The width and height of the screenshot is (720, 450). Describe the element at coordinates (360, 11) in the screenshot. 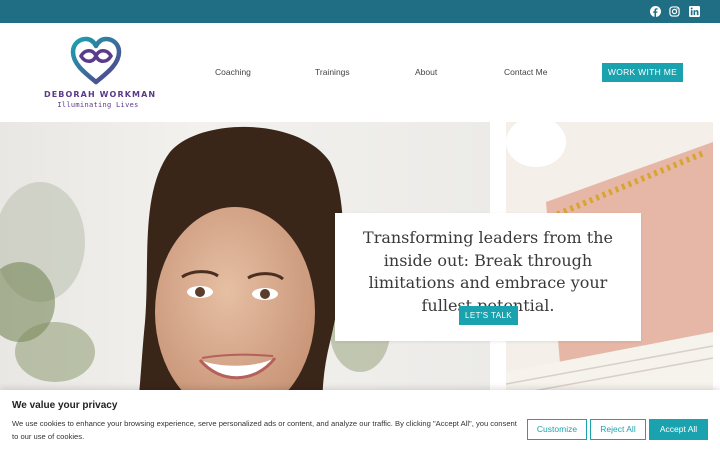

I see `top-bar` at that location.